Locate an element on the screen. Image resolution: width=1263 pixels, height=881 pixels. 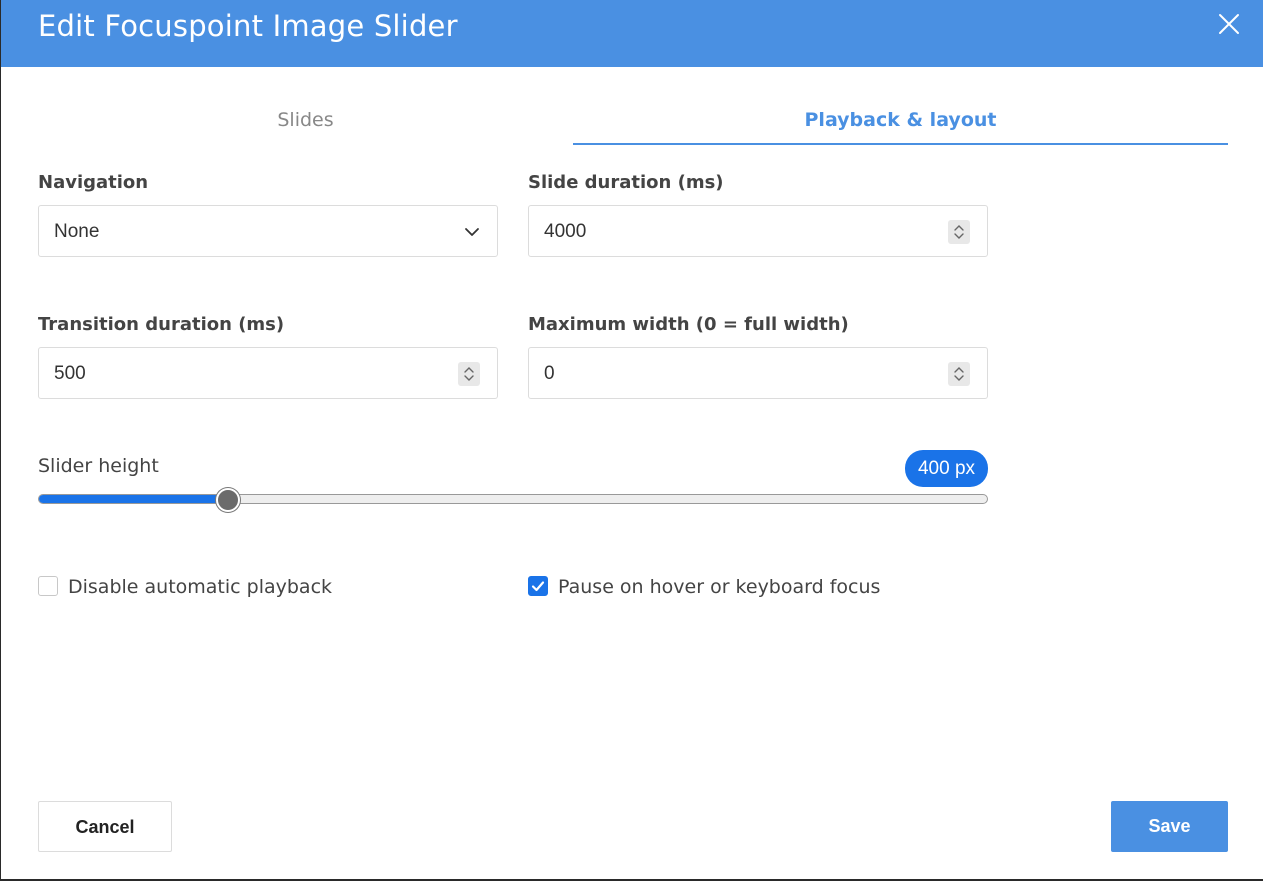
transition-duration-label: Transition duration (ms) is located at coordinates (161, 324).